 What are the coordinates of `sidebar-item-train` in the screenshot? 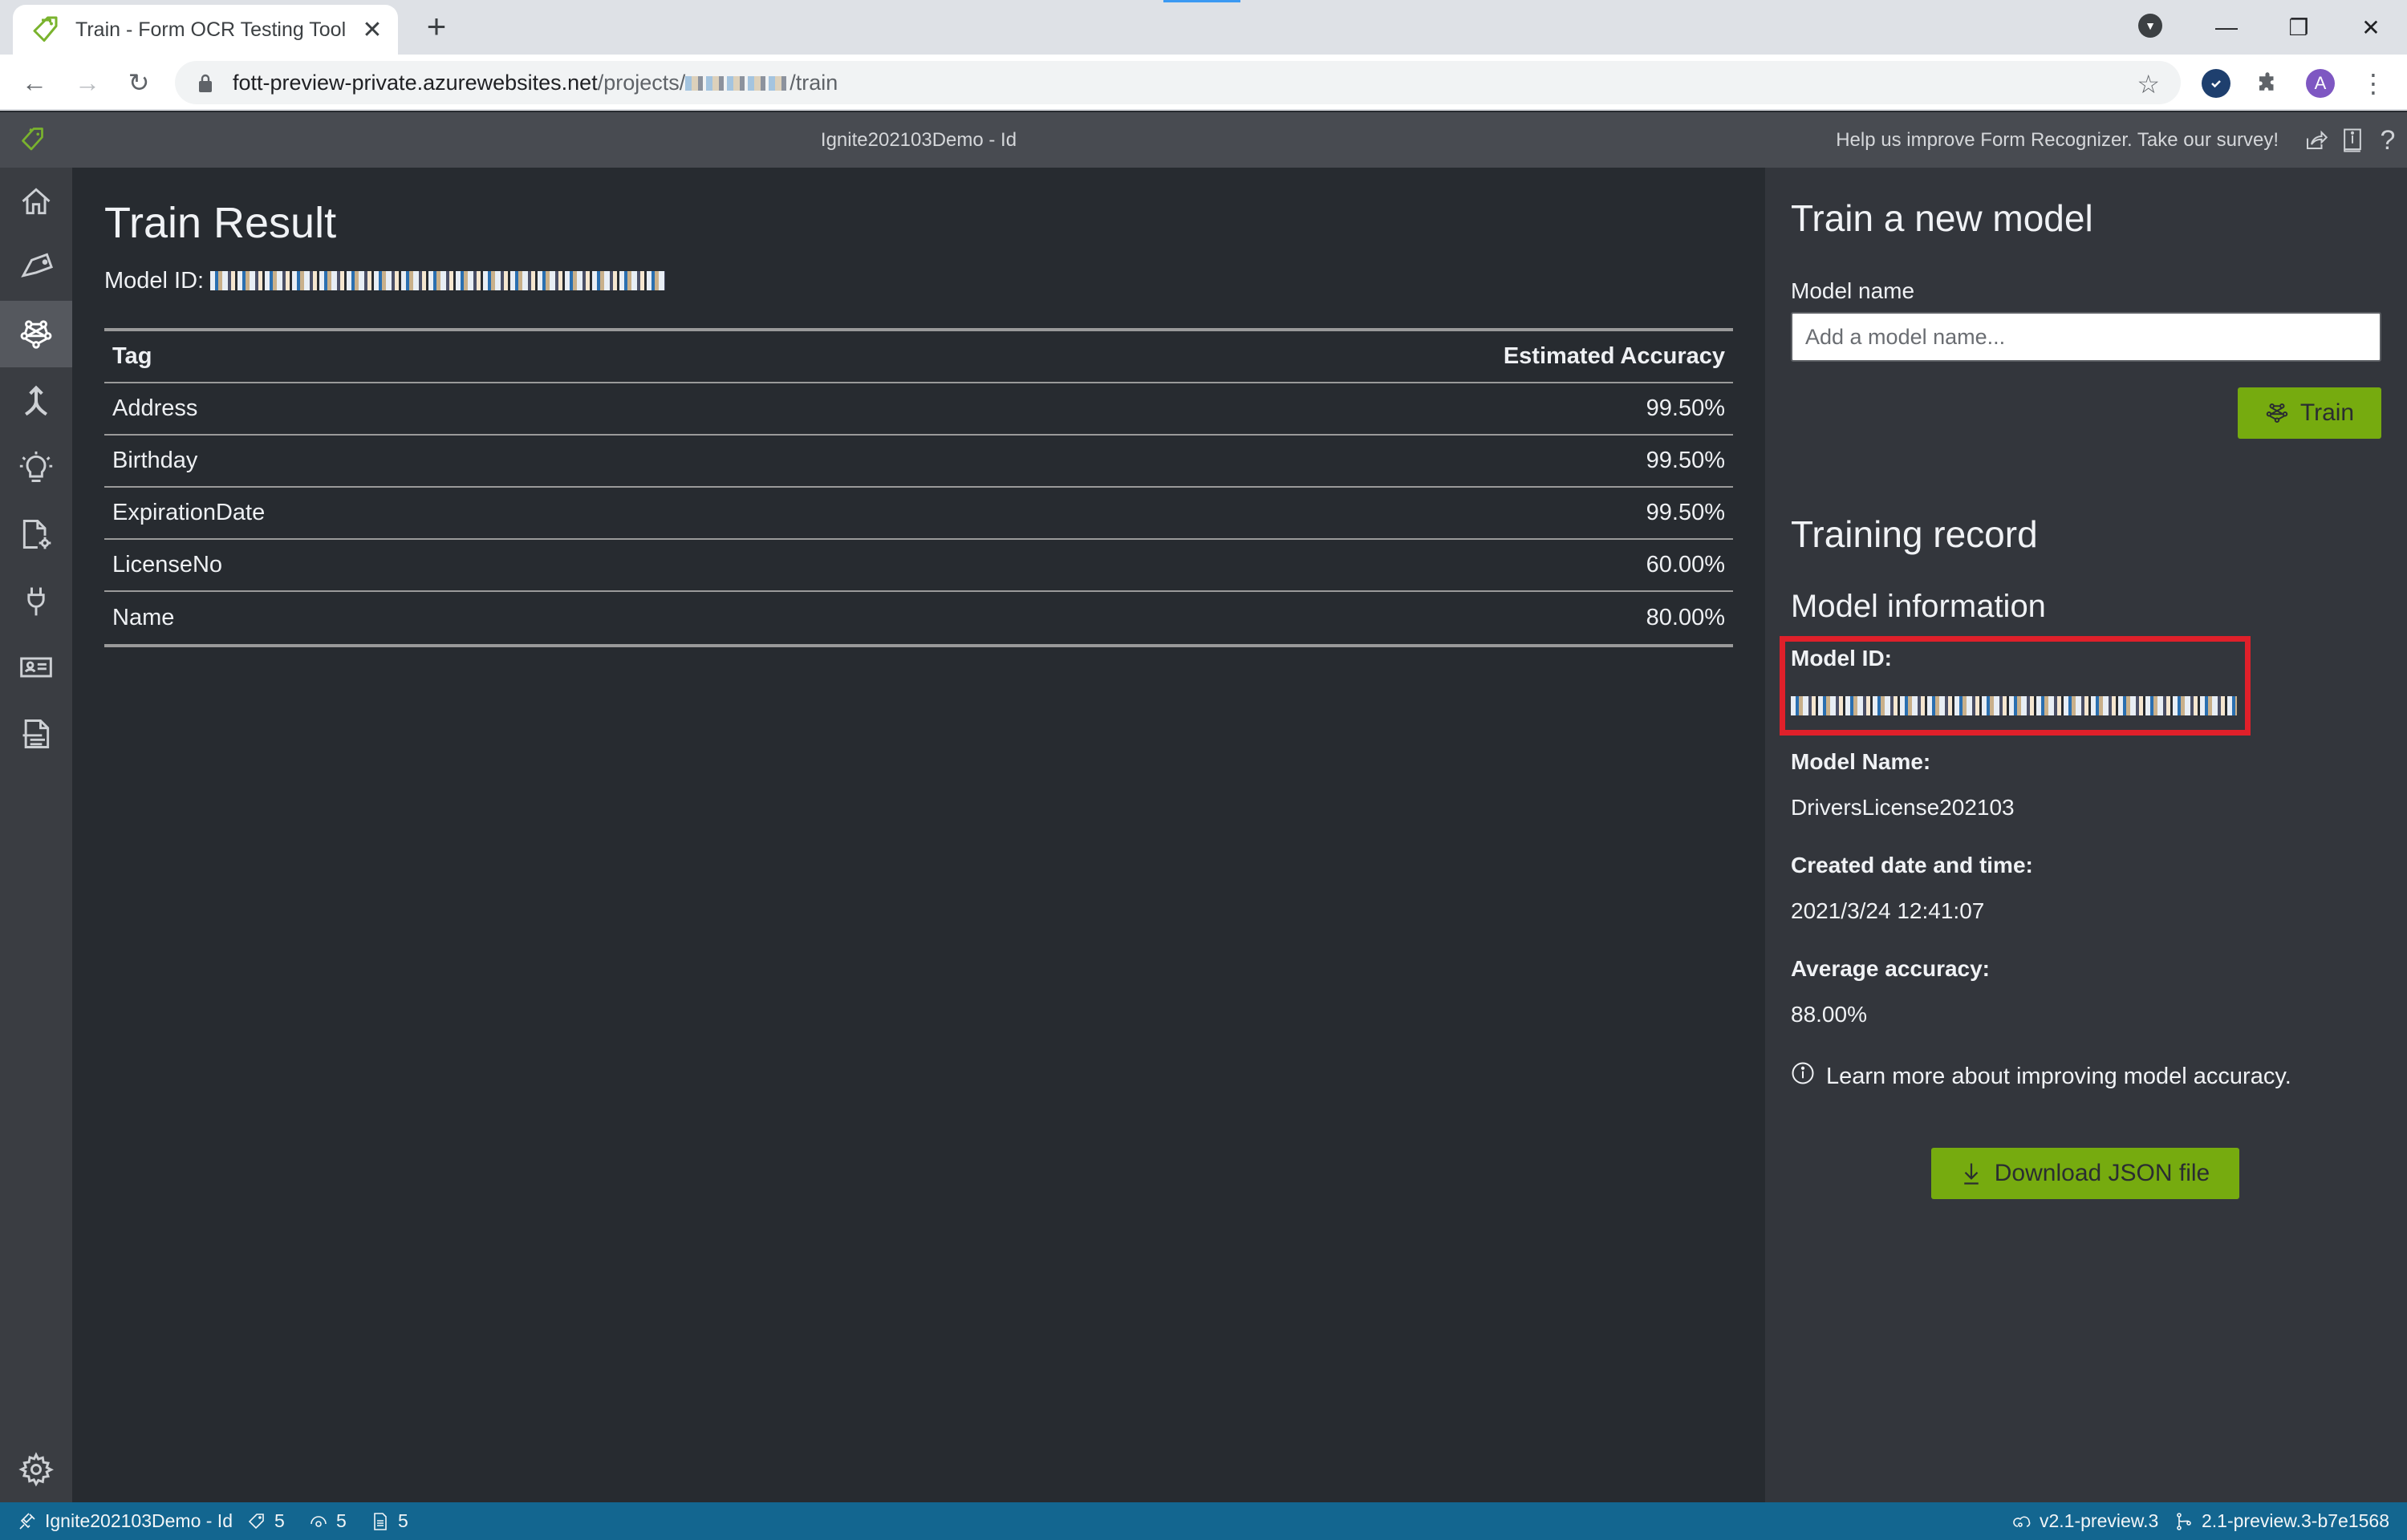 It's located at (36, 334).